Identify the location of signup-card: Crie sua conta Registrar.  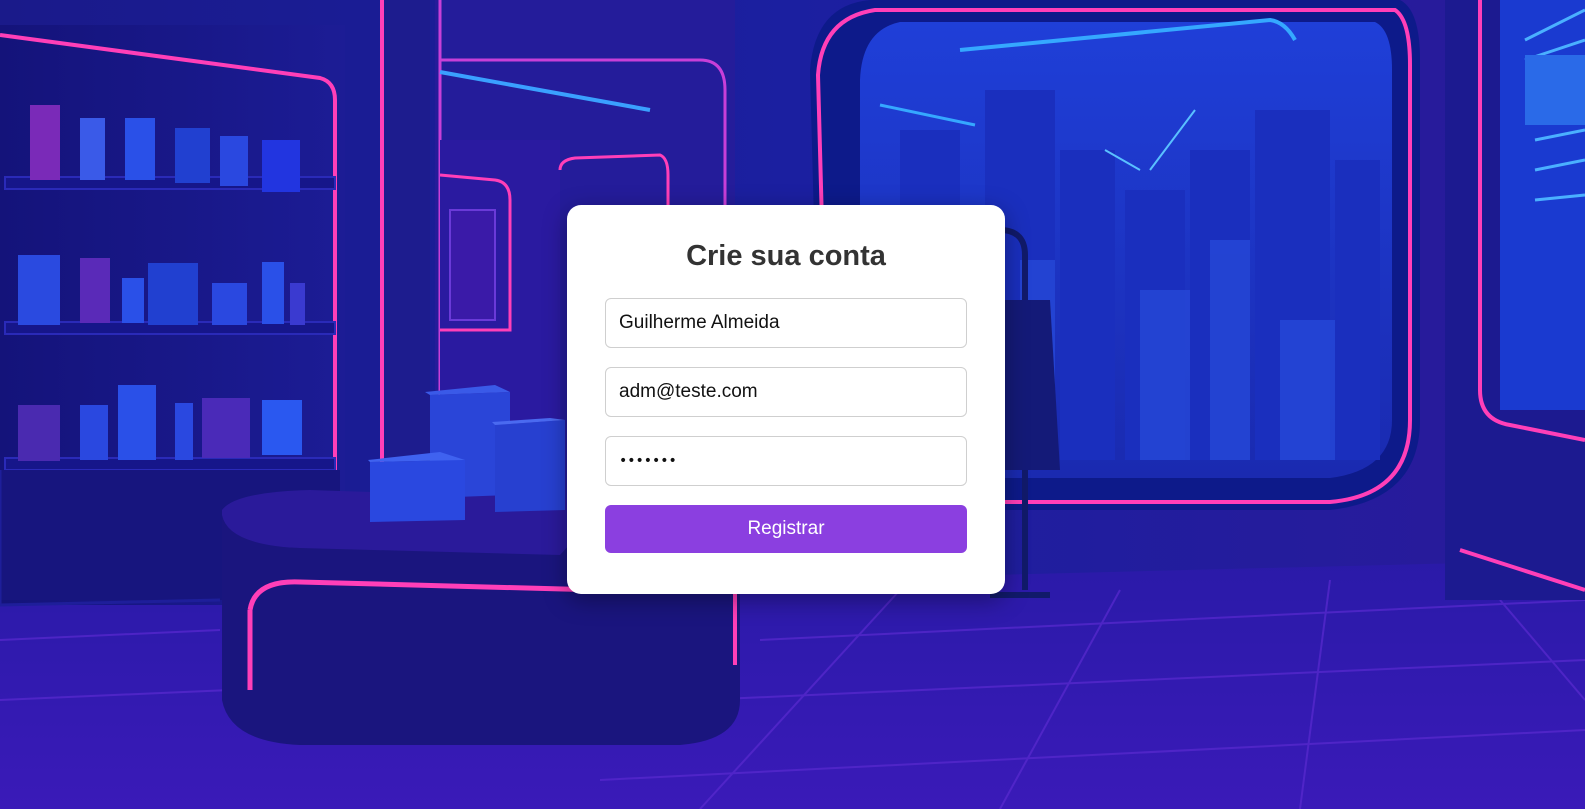
(786, 399).